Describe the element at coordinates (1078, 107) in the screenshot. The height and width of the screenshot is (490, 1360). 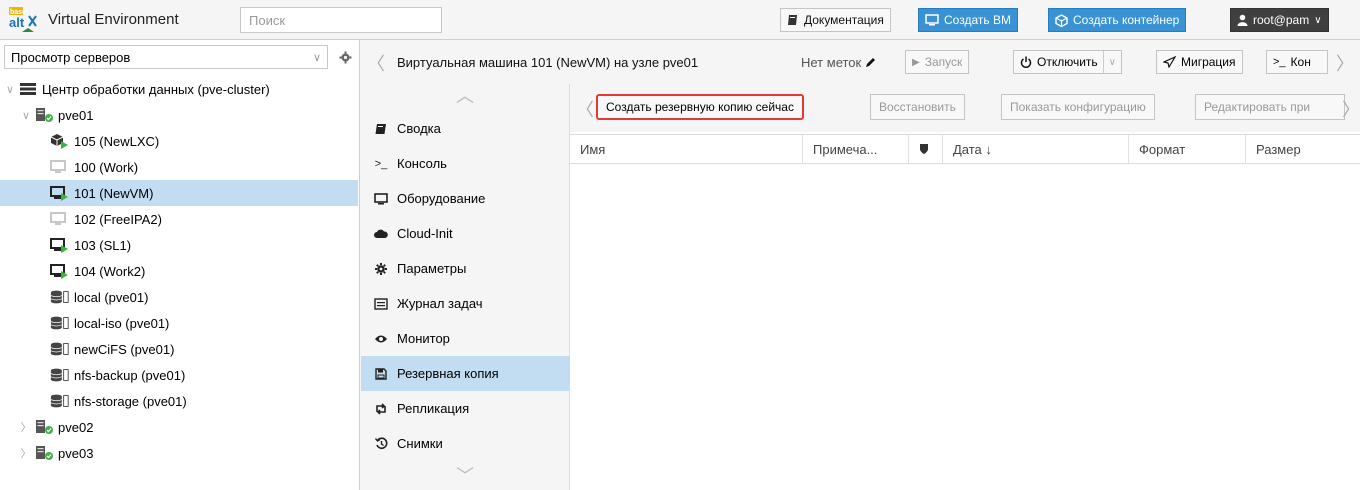
I see `show-config-button: Показать конфигурацию` at that location.